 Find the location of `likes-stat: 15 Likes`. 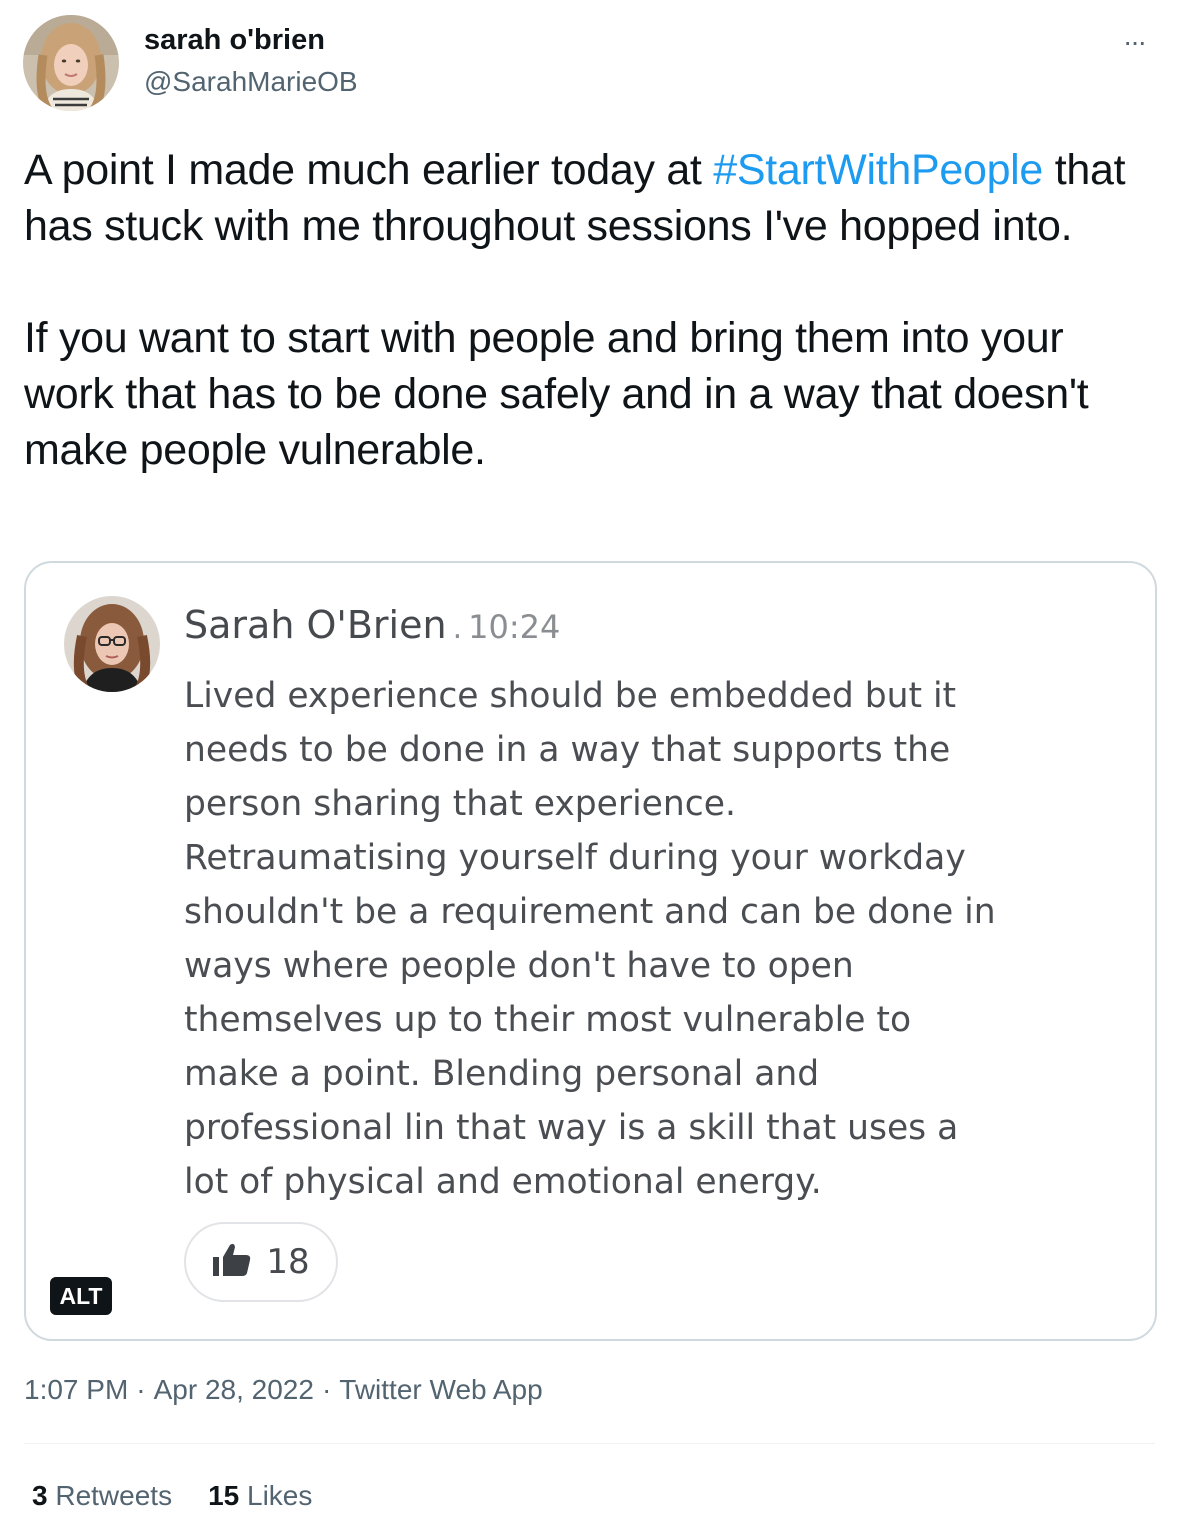

likes-stat: 15 Likes is located at coordinates (260, 1496).